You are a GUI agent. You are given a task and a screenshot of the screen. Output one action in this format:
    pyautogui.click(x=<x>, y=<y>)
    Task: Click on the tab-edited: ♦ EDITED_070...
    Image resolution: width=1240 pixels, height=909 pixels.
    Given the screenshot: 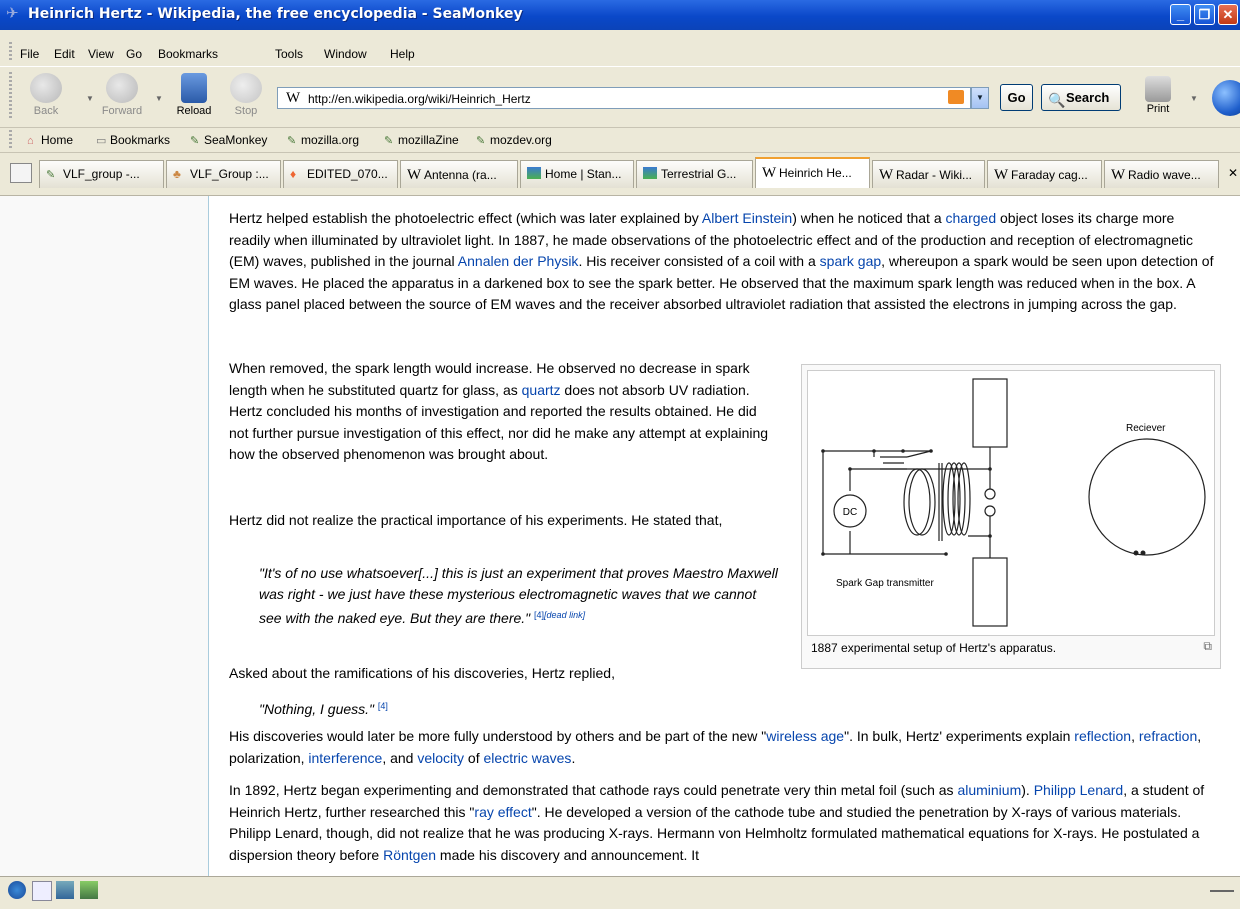 What is the action you would take?
    pyautogui.click(x=340, y=174)
    